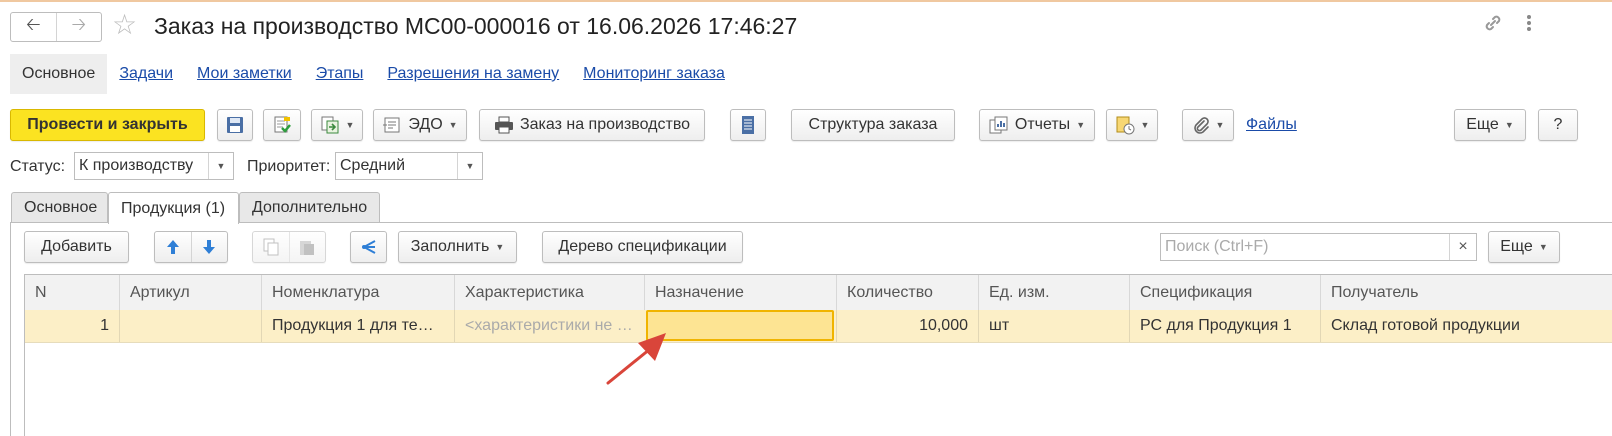 Image resolution: width=1612 pixels, height=436 pixels. What do you see at coordinates (504, 125) in the screenshot?
I see `printer-icon` at bounding box center [504, 125].